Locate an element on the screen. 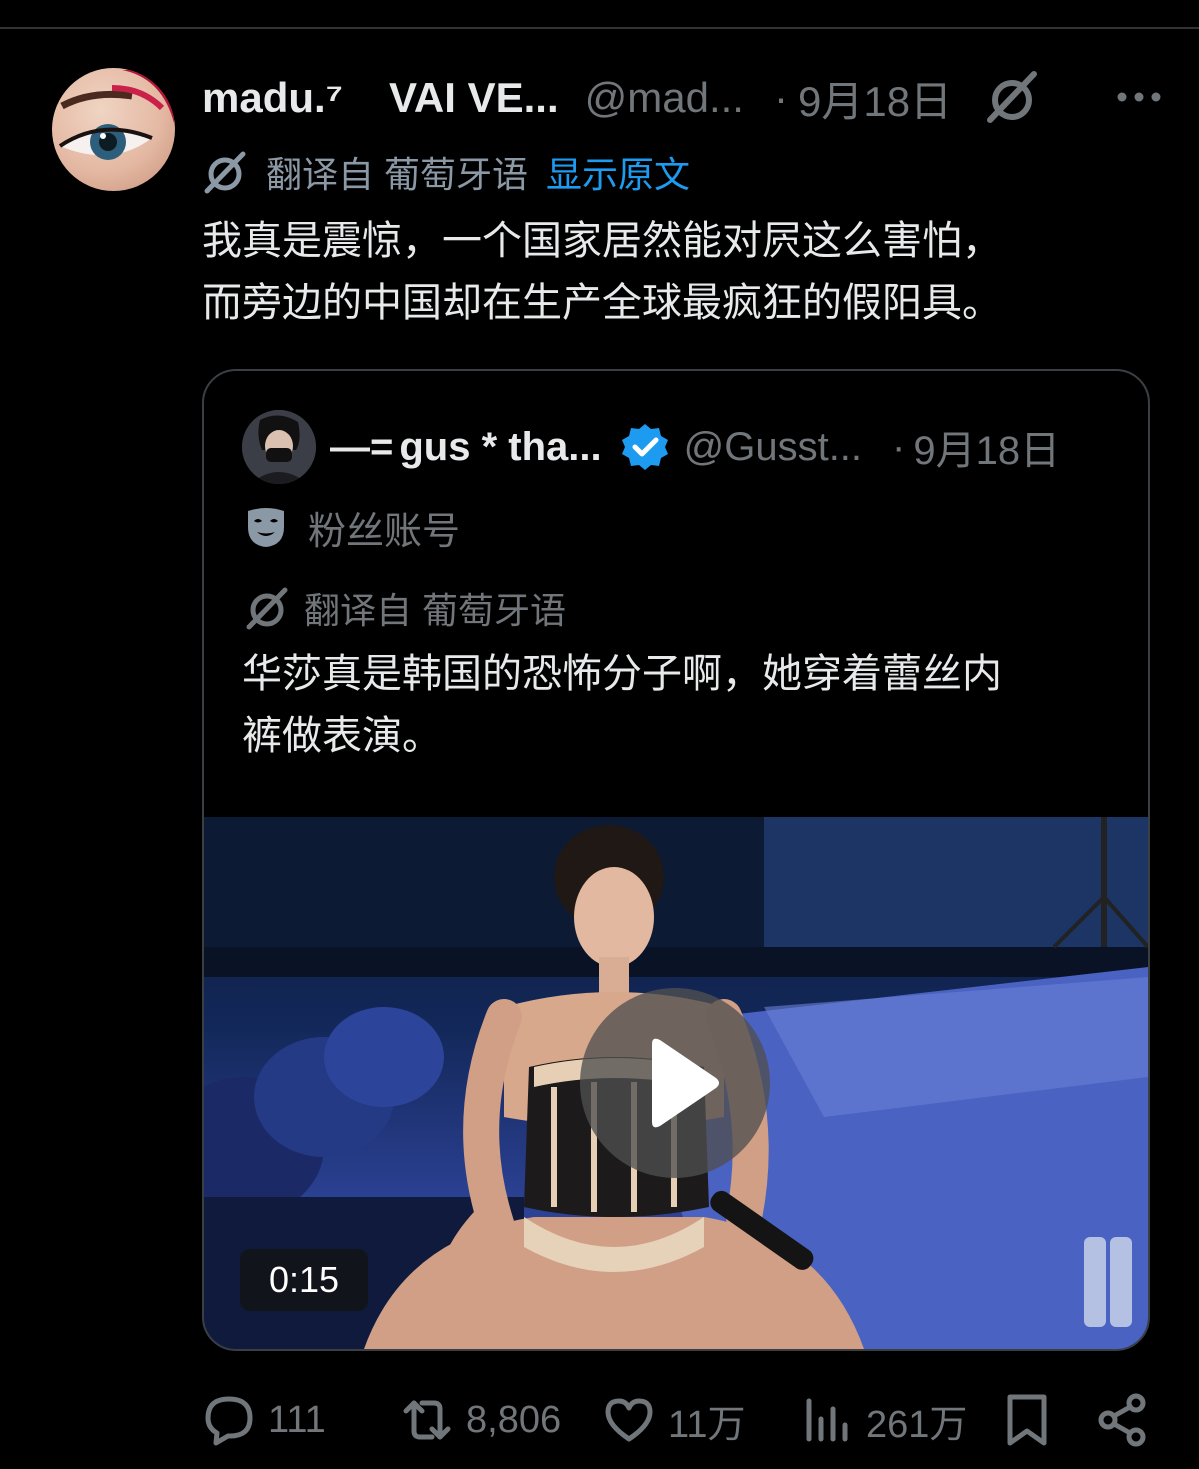  bookmark-icon is located at coordinates (1027, 1420).